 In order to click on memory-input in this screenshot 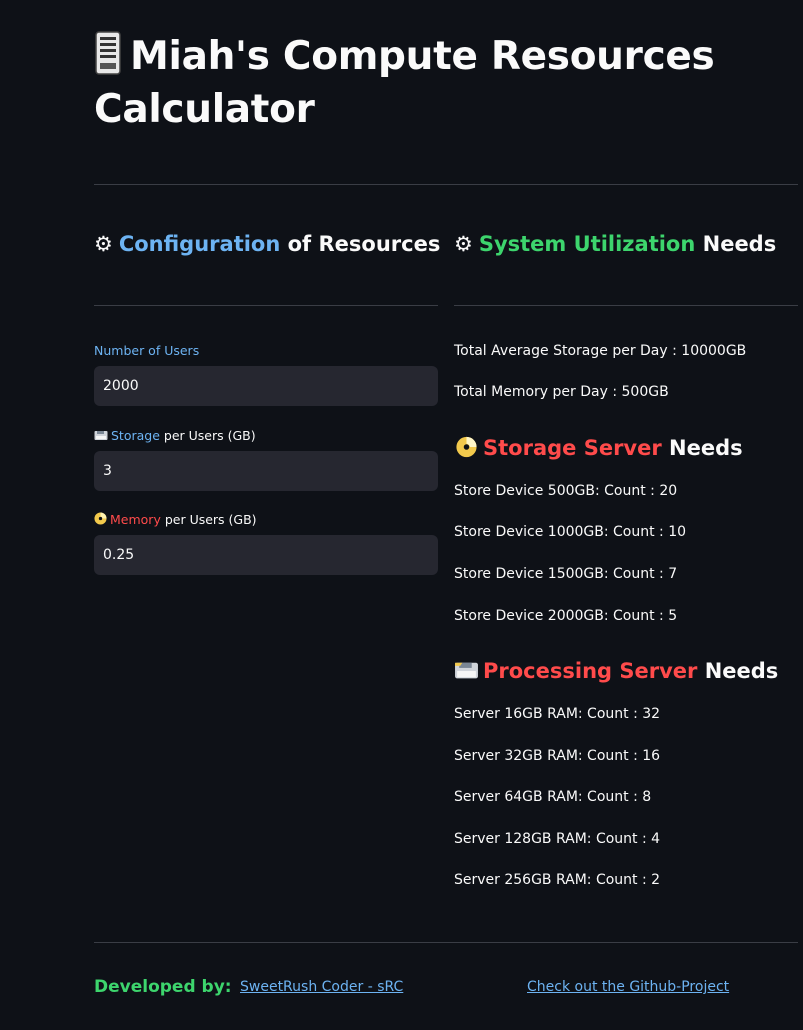, I will do `click(266, 555)`.